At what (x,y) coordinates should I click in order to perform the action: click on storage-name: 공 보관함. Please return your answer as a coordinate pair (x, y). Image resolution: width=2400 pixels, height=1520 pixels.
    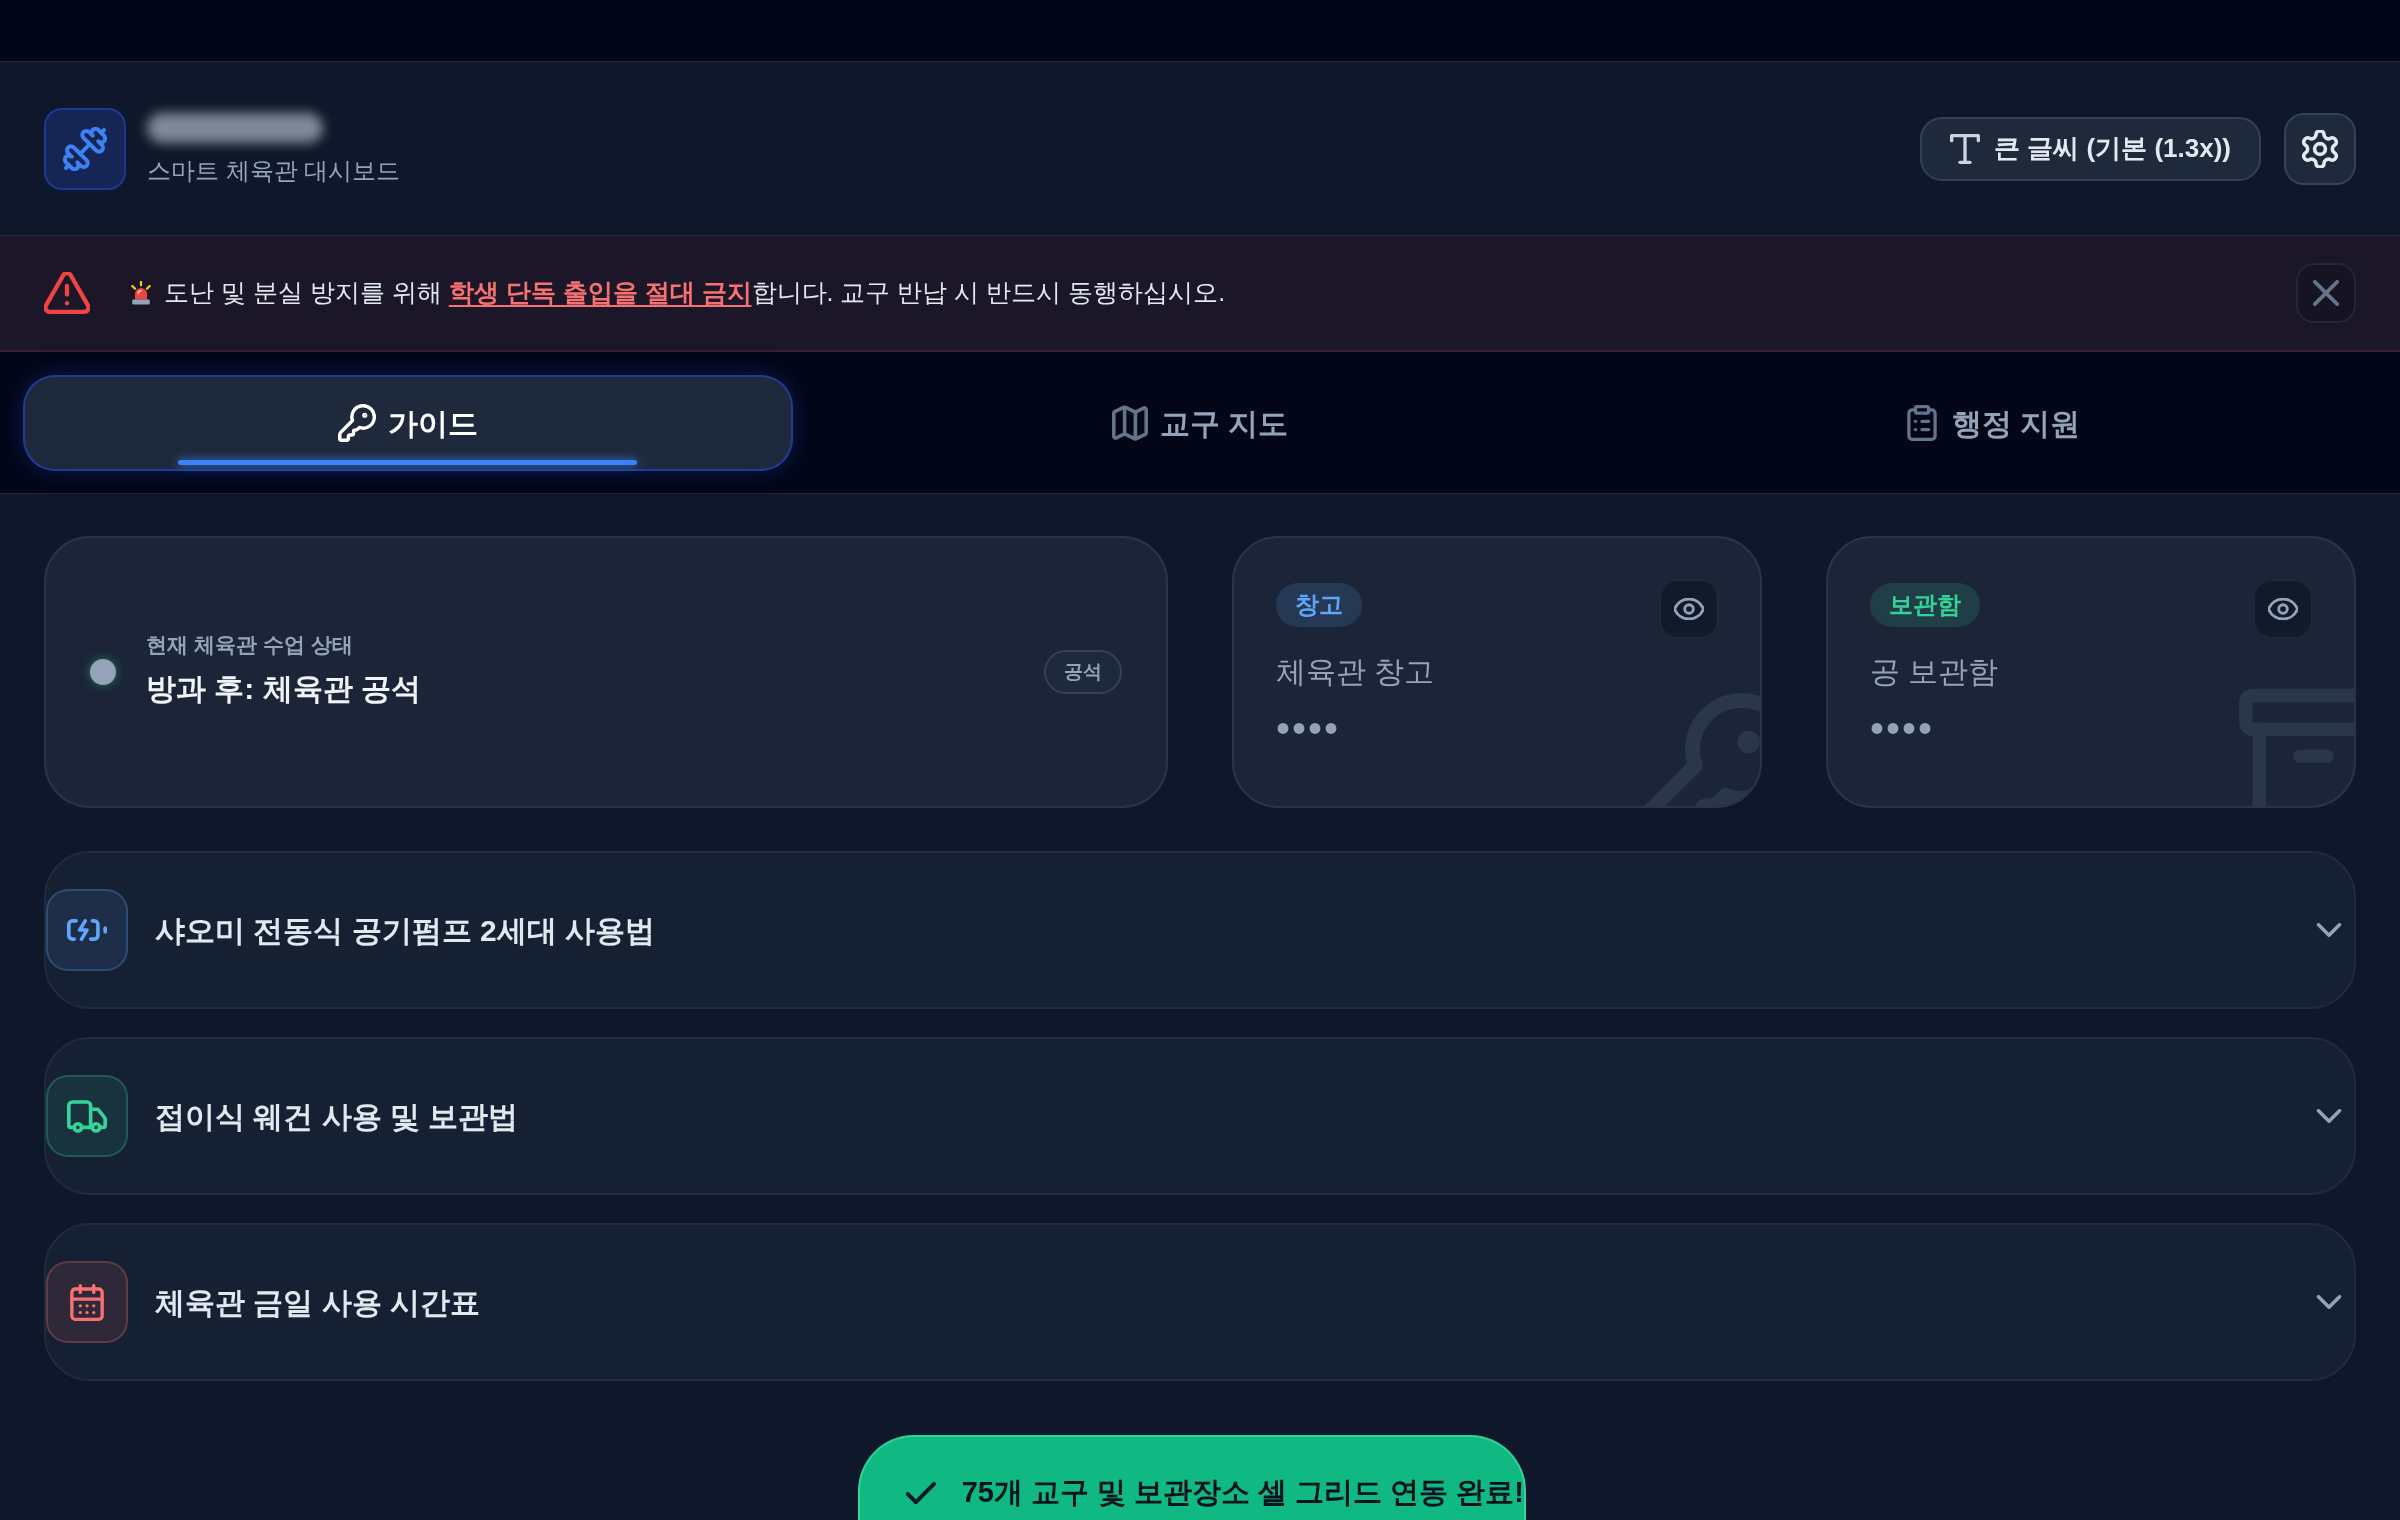
    Looking at the image, I should click on (1934, 672).